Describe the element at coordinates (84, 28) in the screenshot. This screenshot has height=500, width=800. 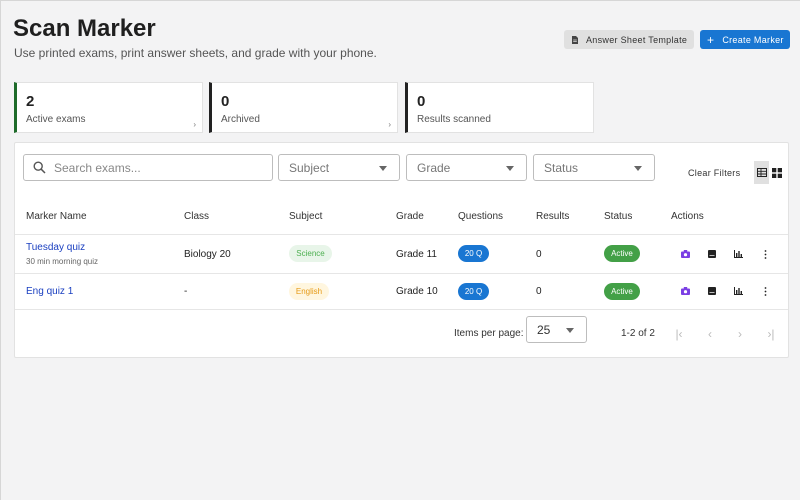
I see `page-title: Scan Marker` at that location.